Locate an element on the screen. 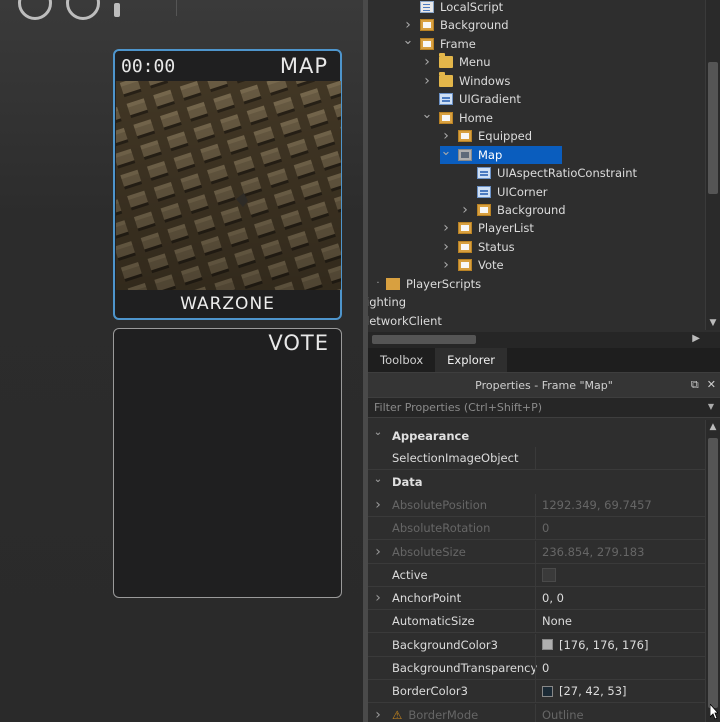  tab-toolbox: Toolbox is located at coordinates (401, 360).